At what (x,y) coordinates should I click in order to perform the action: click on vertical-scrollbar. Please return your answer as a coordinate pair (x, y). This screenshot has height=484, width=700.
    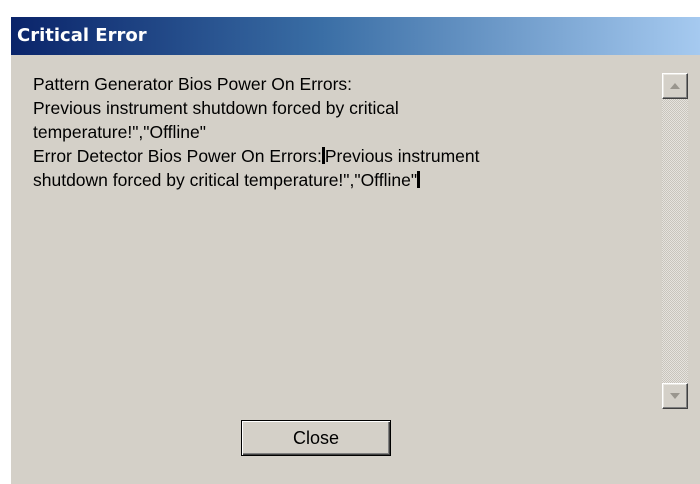
    Looking at the image, I should click on (675, 241).